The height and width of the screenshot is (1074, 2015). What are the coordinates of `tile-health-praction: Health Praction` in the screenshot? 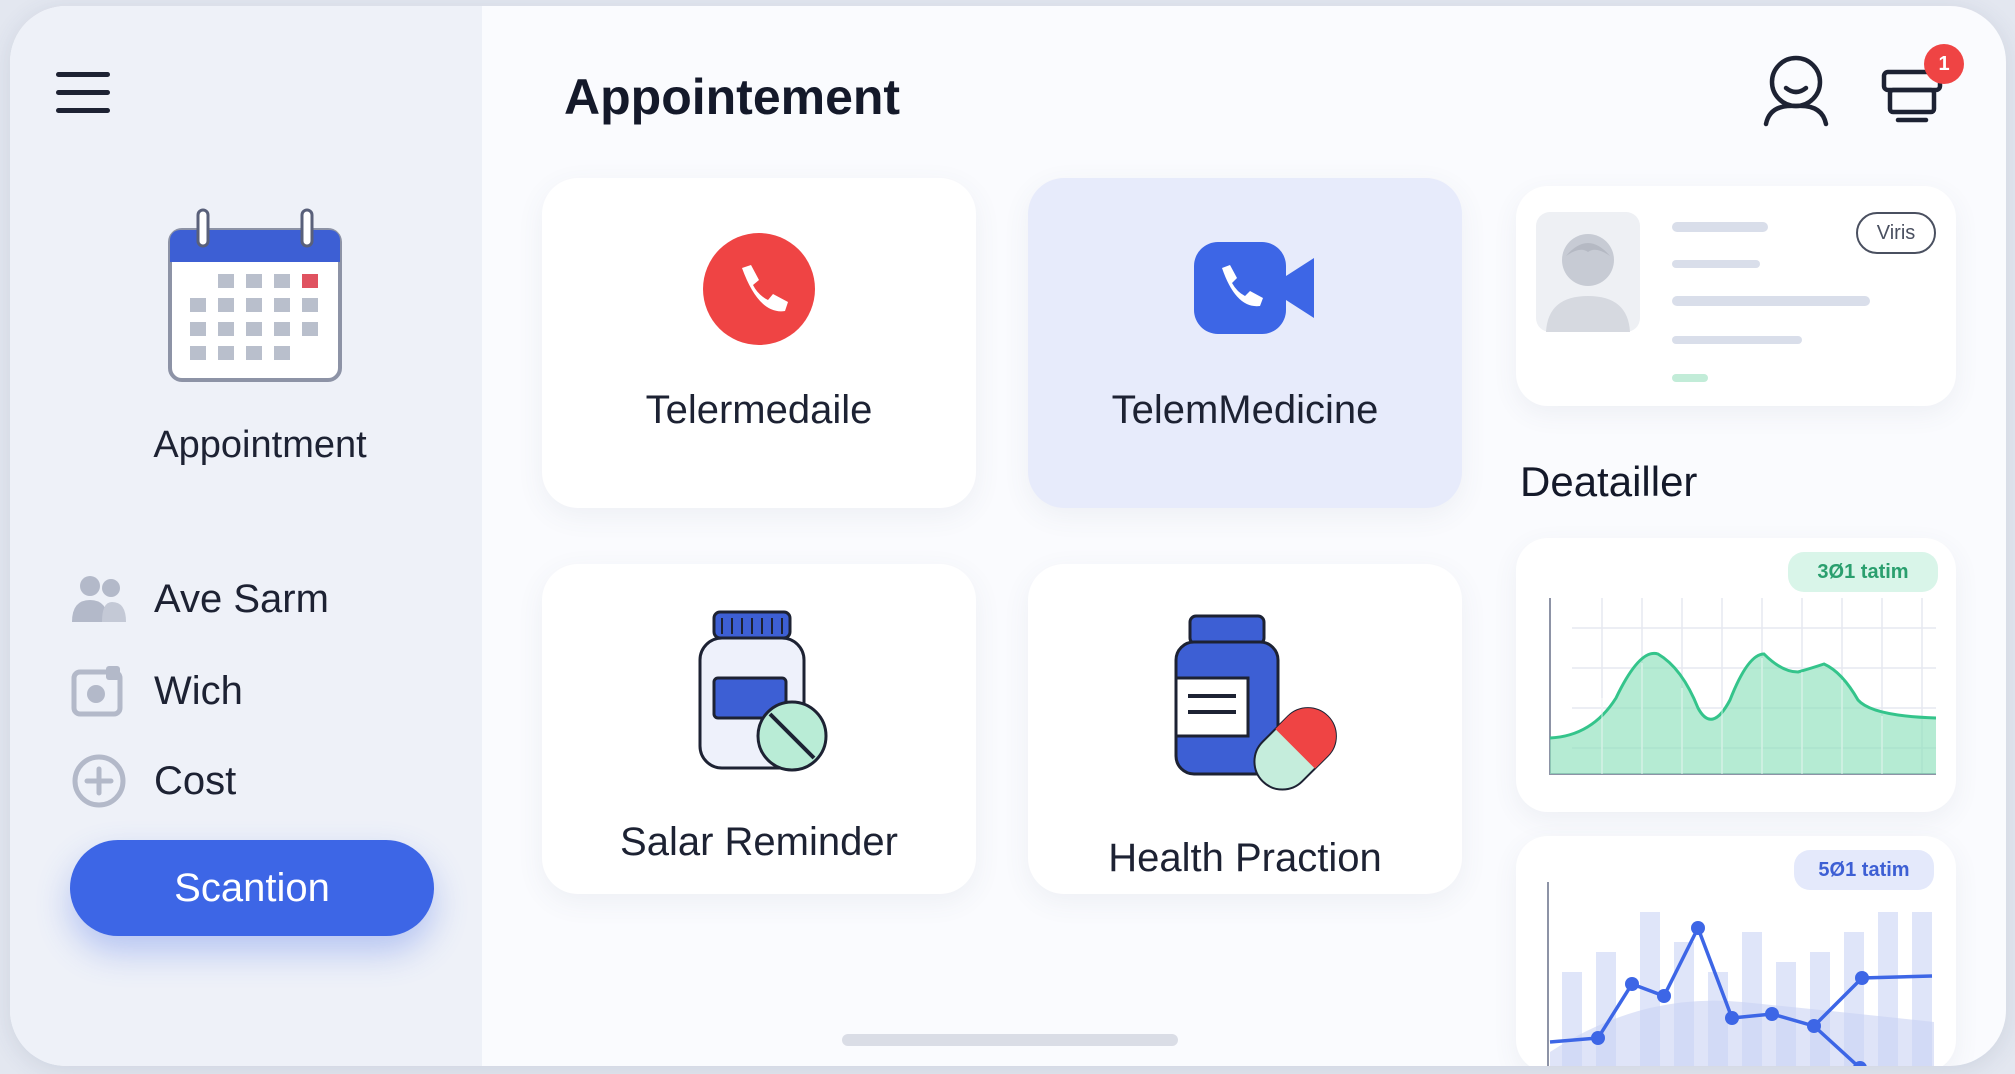 It's located at (1245, 729).